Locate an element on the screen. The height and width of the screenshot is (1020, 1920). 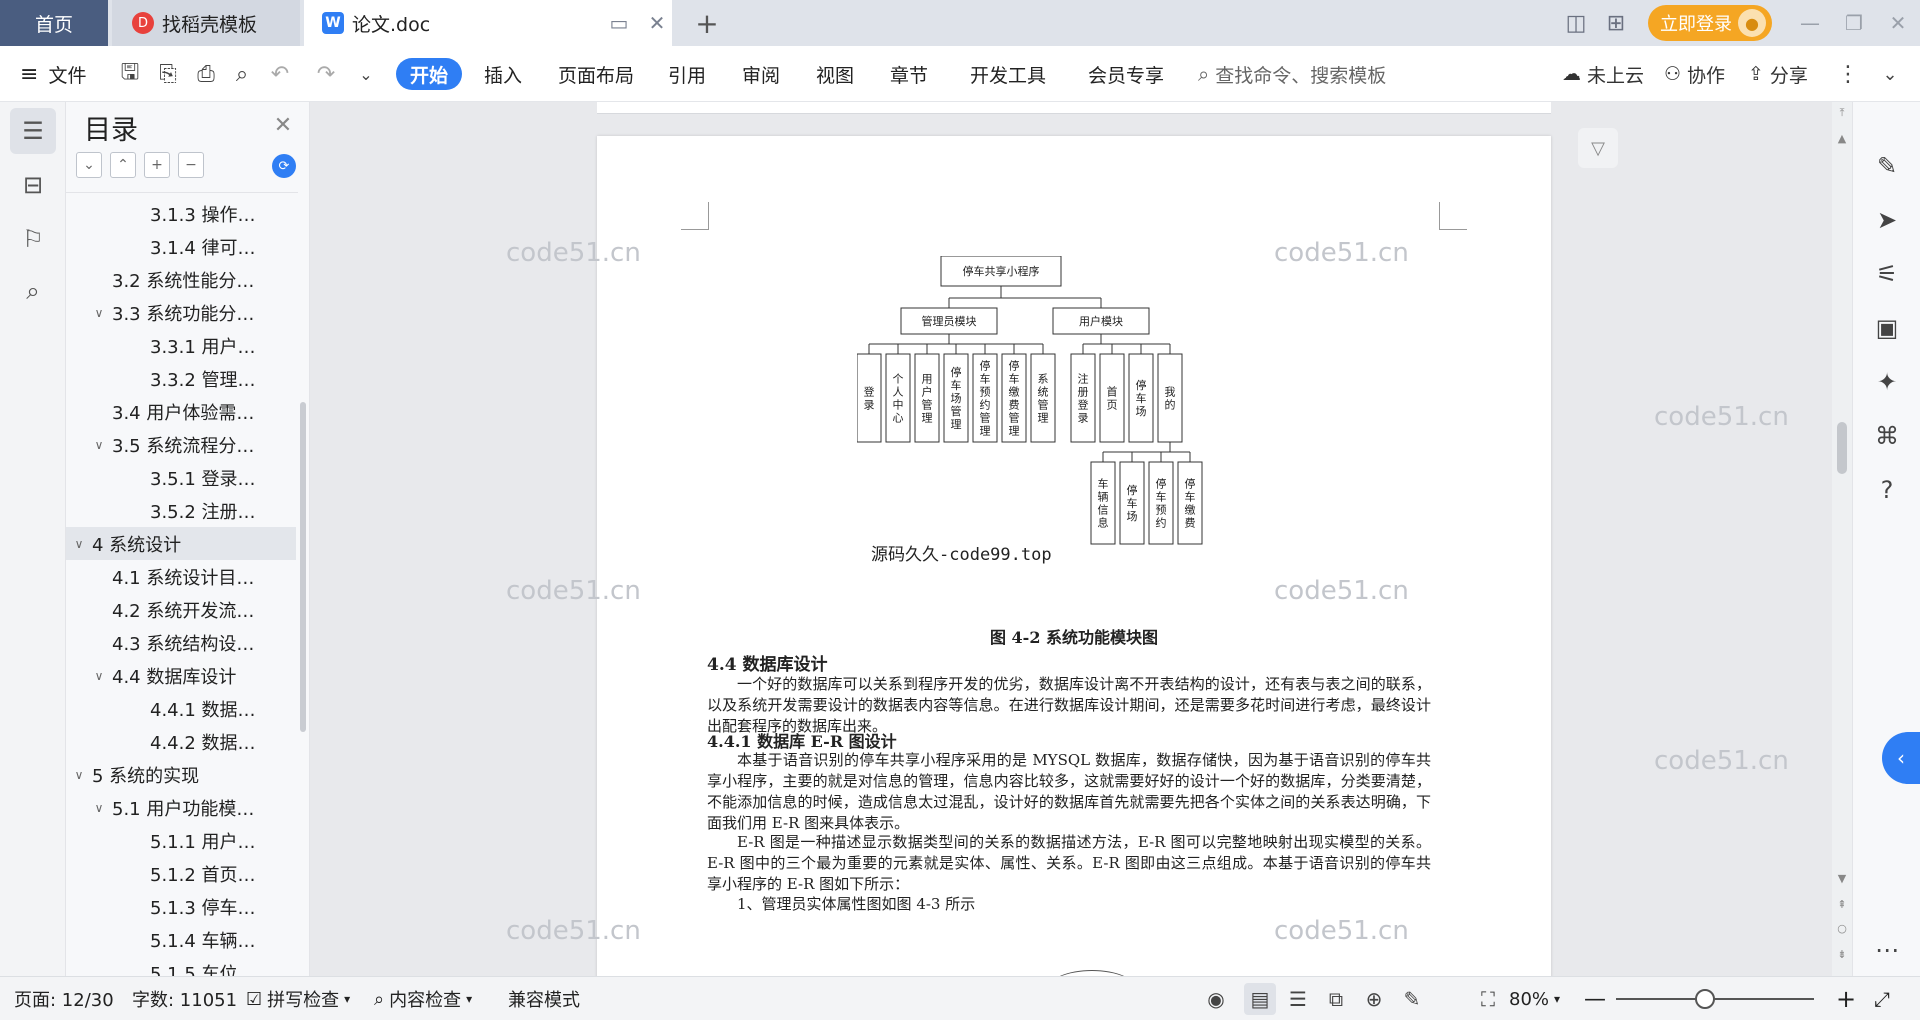
cloud-status: ☁ 未上云 is located at coordinates (1603, 74).